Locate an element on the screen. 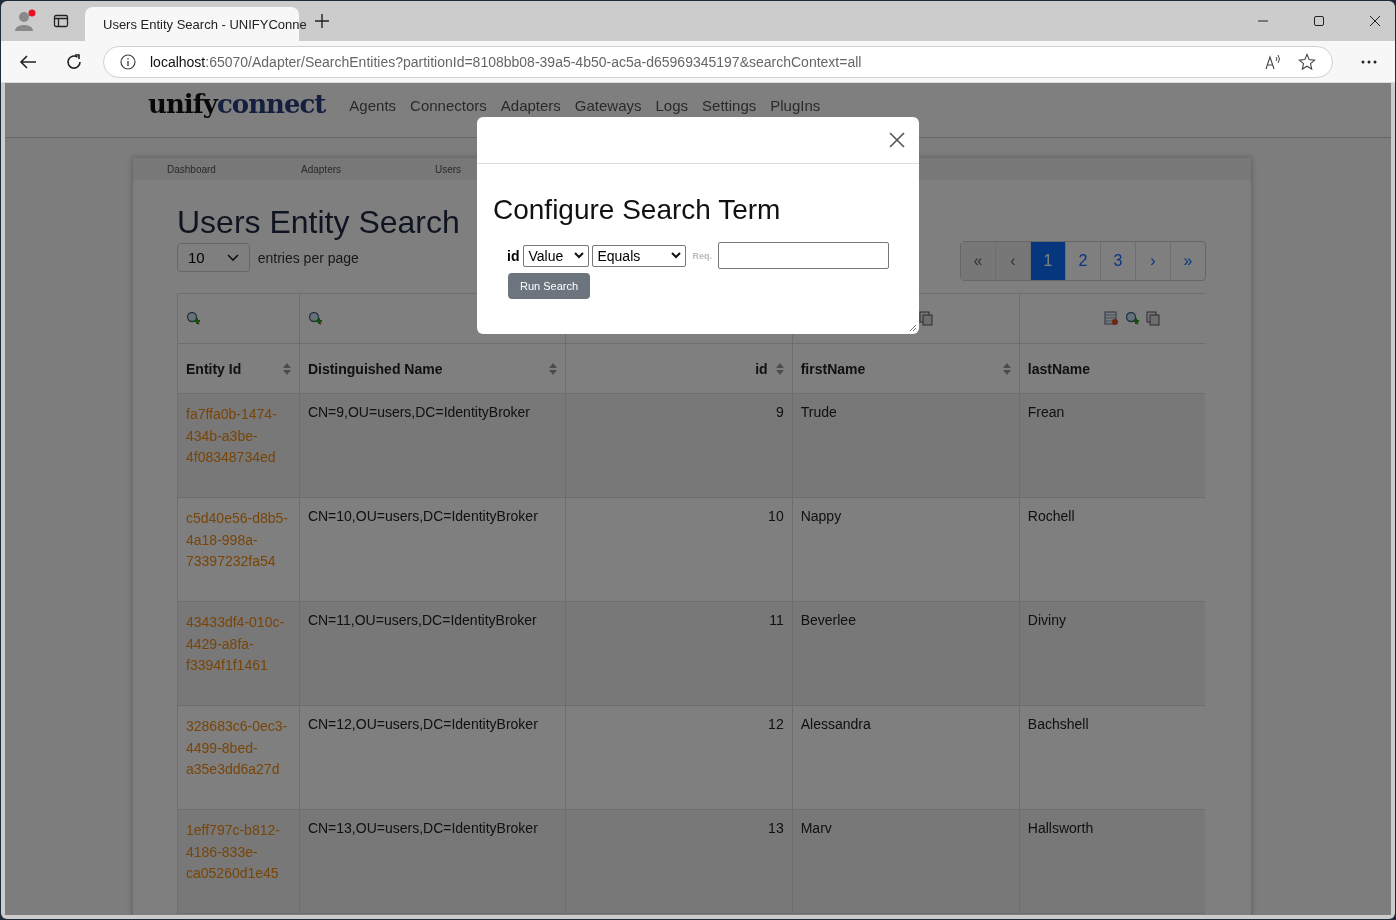  table-cell: Hallsworth is located at coordinates (1060, 828).